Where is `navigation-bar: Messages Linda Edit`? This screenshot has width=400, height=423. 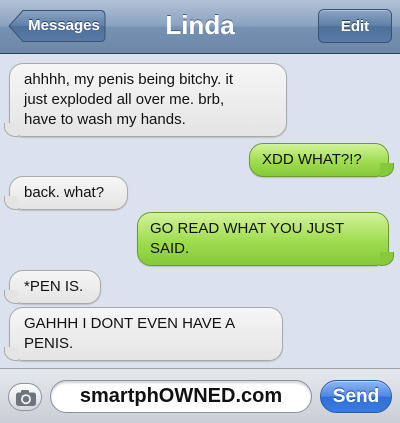 navigation-bar: Messages Linda Edit is located at coordinates (200, 27).